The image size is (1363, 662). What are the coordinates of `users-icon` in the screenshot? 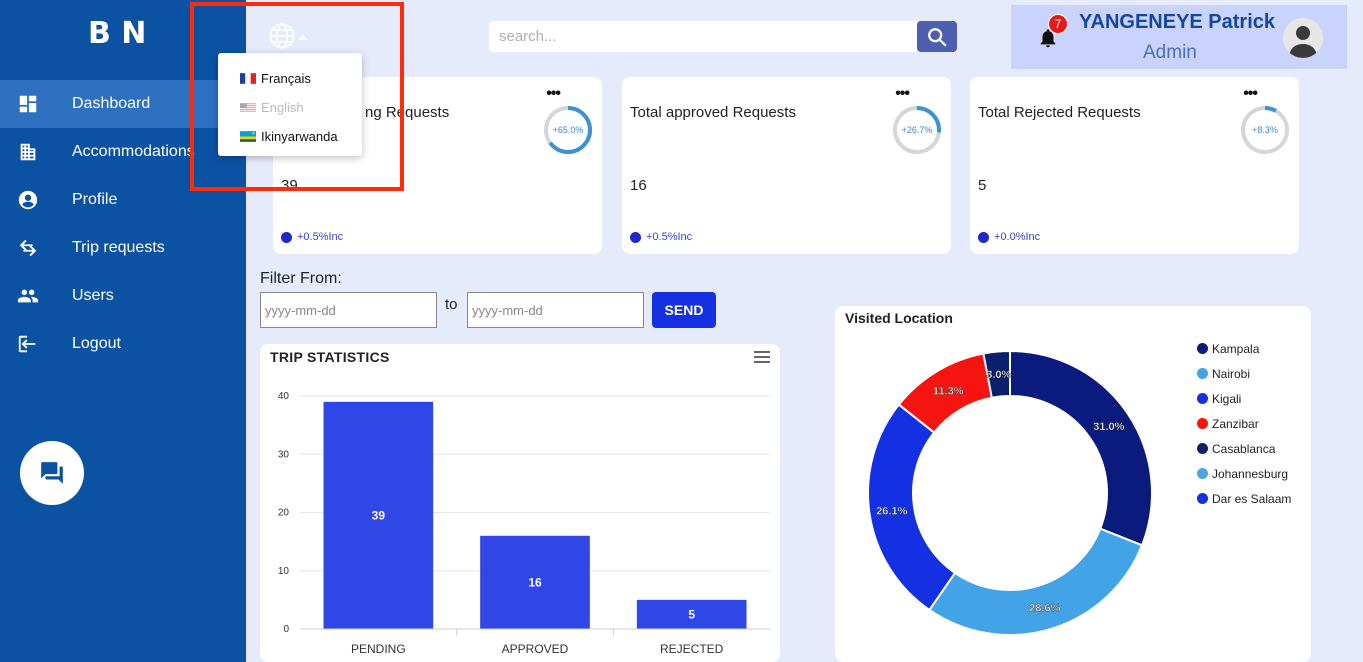 It's located at (28, 296).